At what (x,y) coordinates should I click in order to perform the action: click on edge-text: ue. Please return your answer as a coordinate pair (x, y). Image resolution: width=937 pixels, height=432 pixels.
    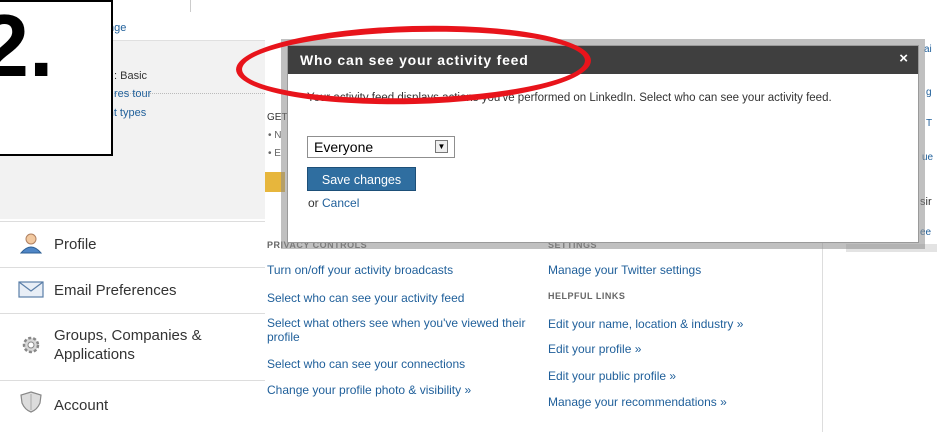
    Looking at the image, I should click on (928, 157).